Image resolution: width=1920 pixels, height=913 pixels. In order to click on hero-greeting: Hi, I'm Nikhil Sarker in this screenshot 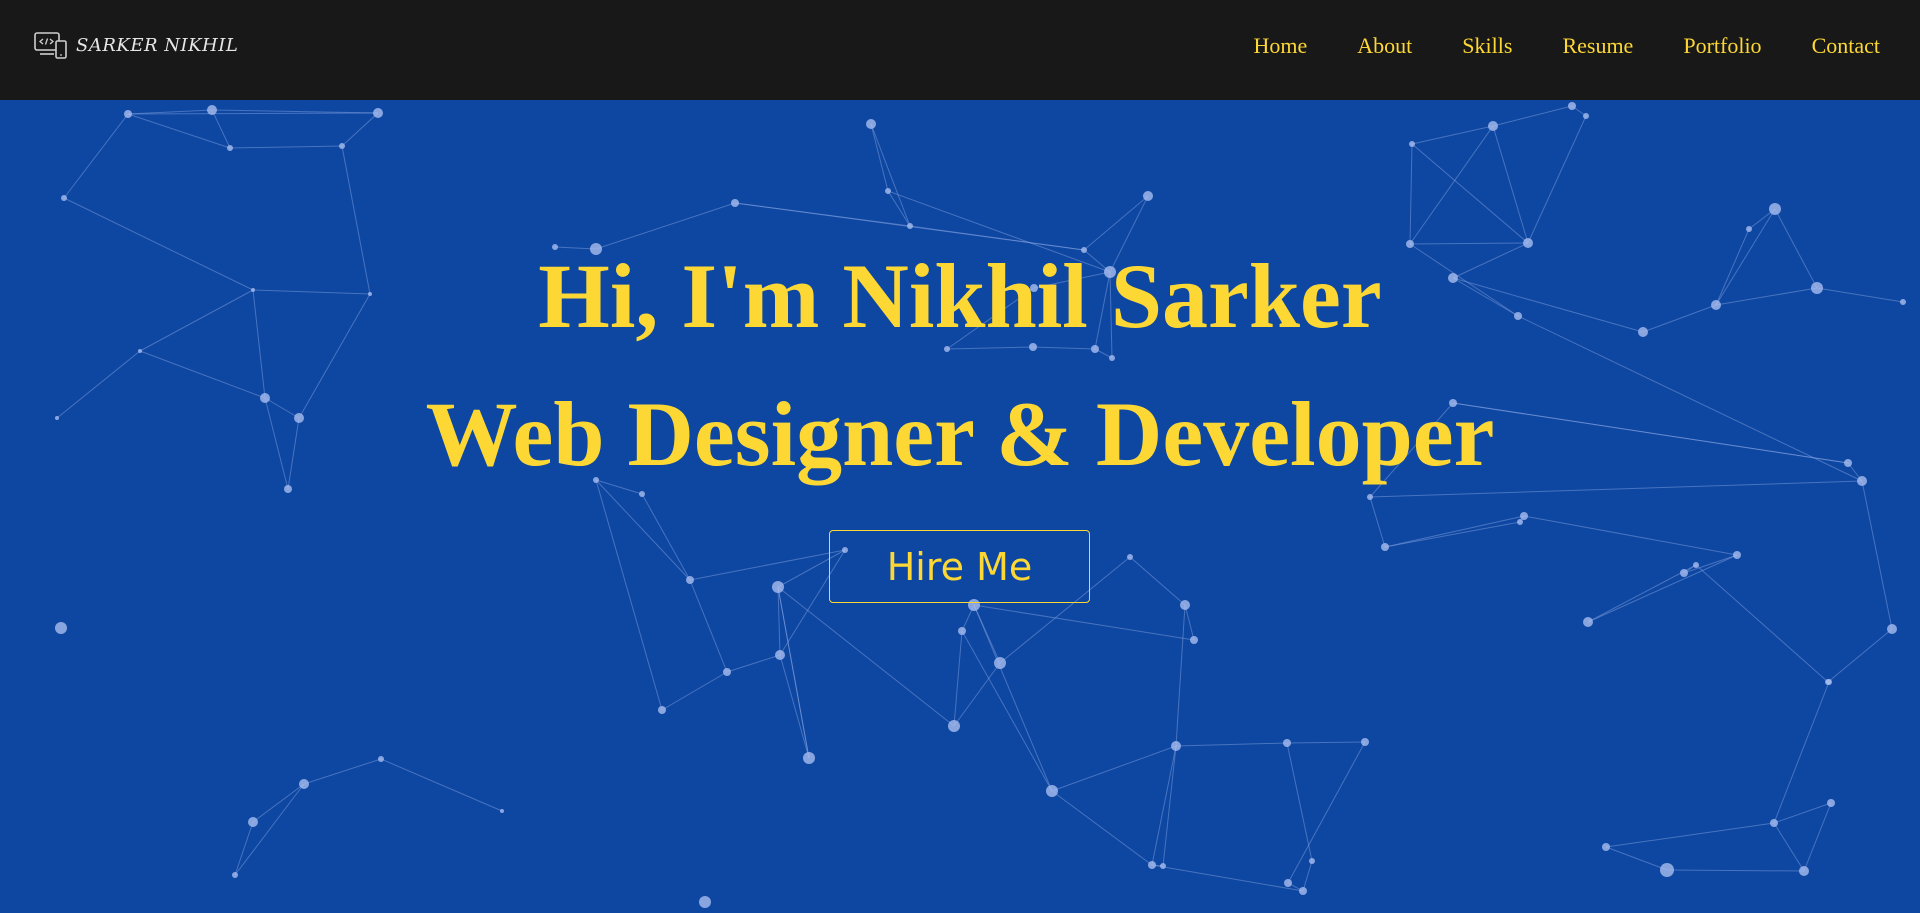, I will do `click(960, 296)`.